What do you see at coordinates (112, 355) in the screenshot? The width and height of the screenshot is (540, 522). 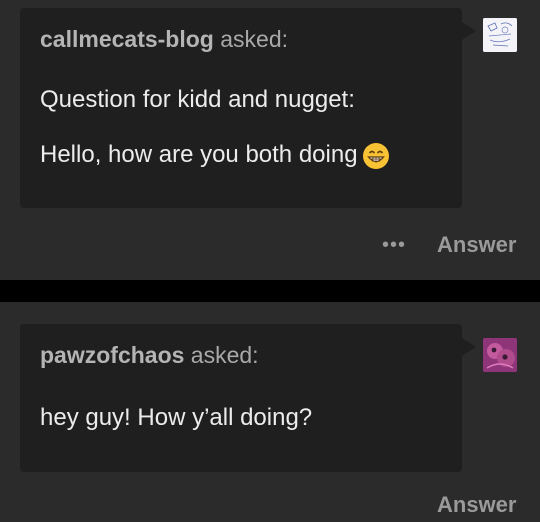 I see `asker-name-link: pawzofchaos` at bounding box center [112, 355].